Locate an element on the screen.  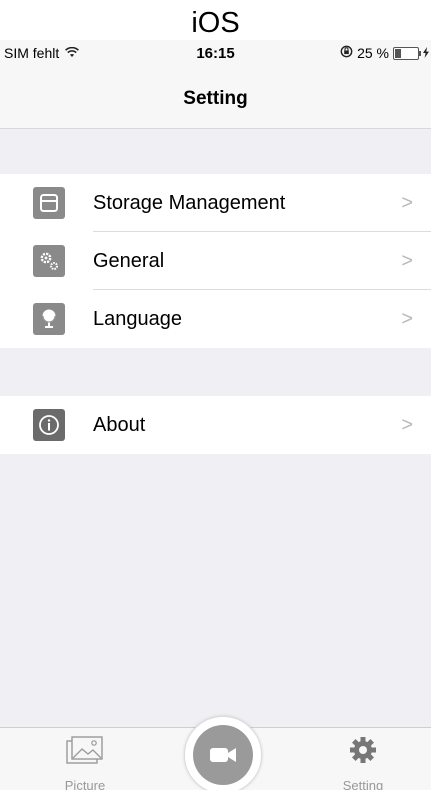
row-language: Language > is located at coordinates (215, 319).